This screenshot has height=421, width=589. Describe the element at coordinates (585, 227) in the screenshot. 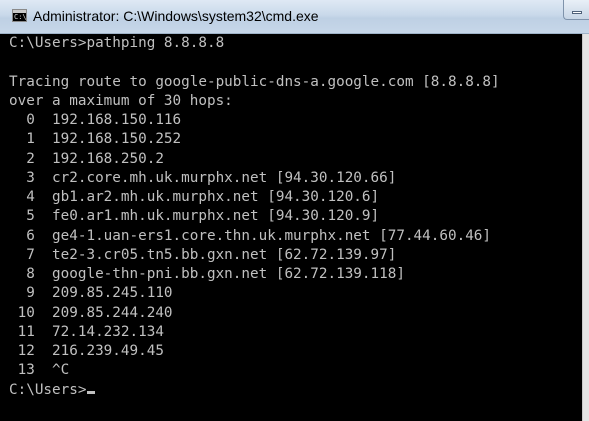

I see `vertical-scrollbar` at that location.